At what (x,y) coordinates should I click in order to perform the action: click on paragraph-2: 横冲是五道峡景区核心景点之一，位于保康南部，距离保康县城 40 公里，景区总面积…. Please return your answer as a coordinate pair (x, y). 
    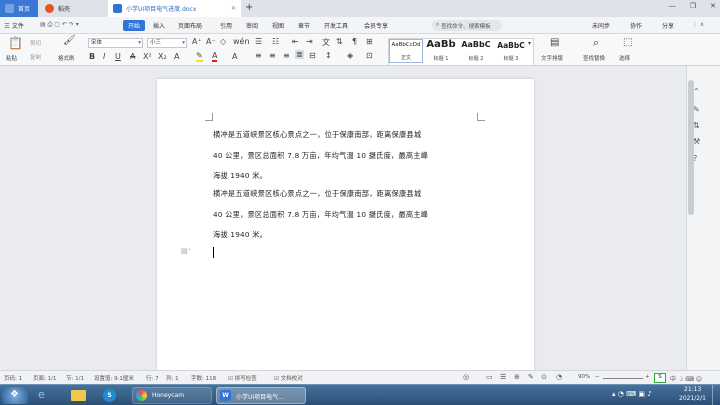
    Looking at the image, I should click on (347, 215).